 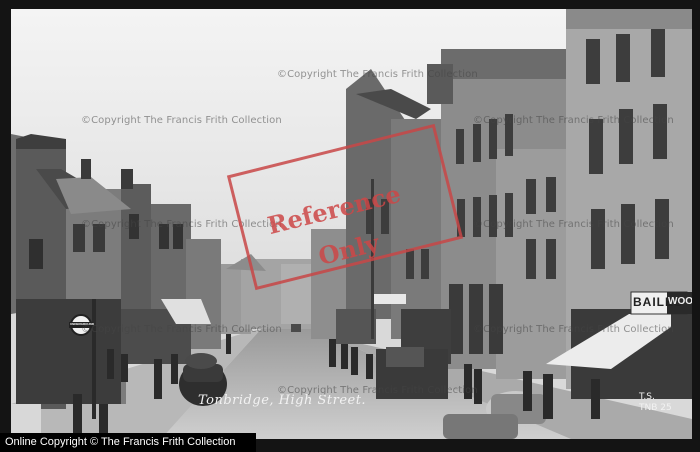 What do you see at coordinates (680, 301) in the screenshot?
I see `shop-sign-woolworth: WOO` at bounding box center [680, 301].